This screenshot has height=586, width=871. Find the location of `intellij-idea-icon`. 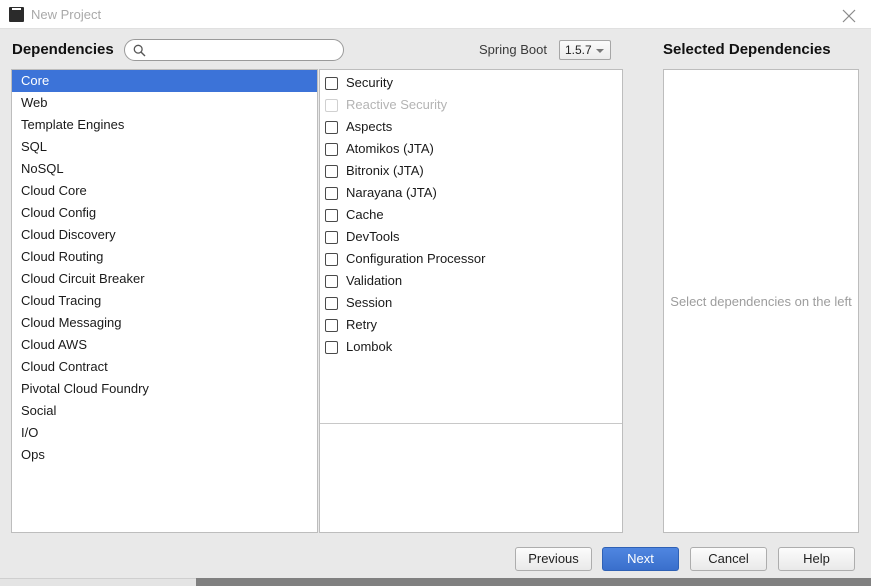

intellij-idea-icon is located at coordinates (16, 14).